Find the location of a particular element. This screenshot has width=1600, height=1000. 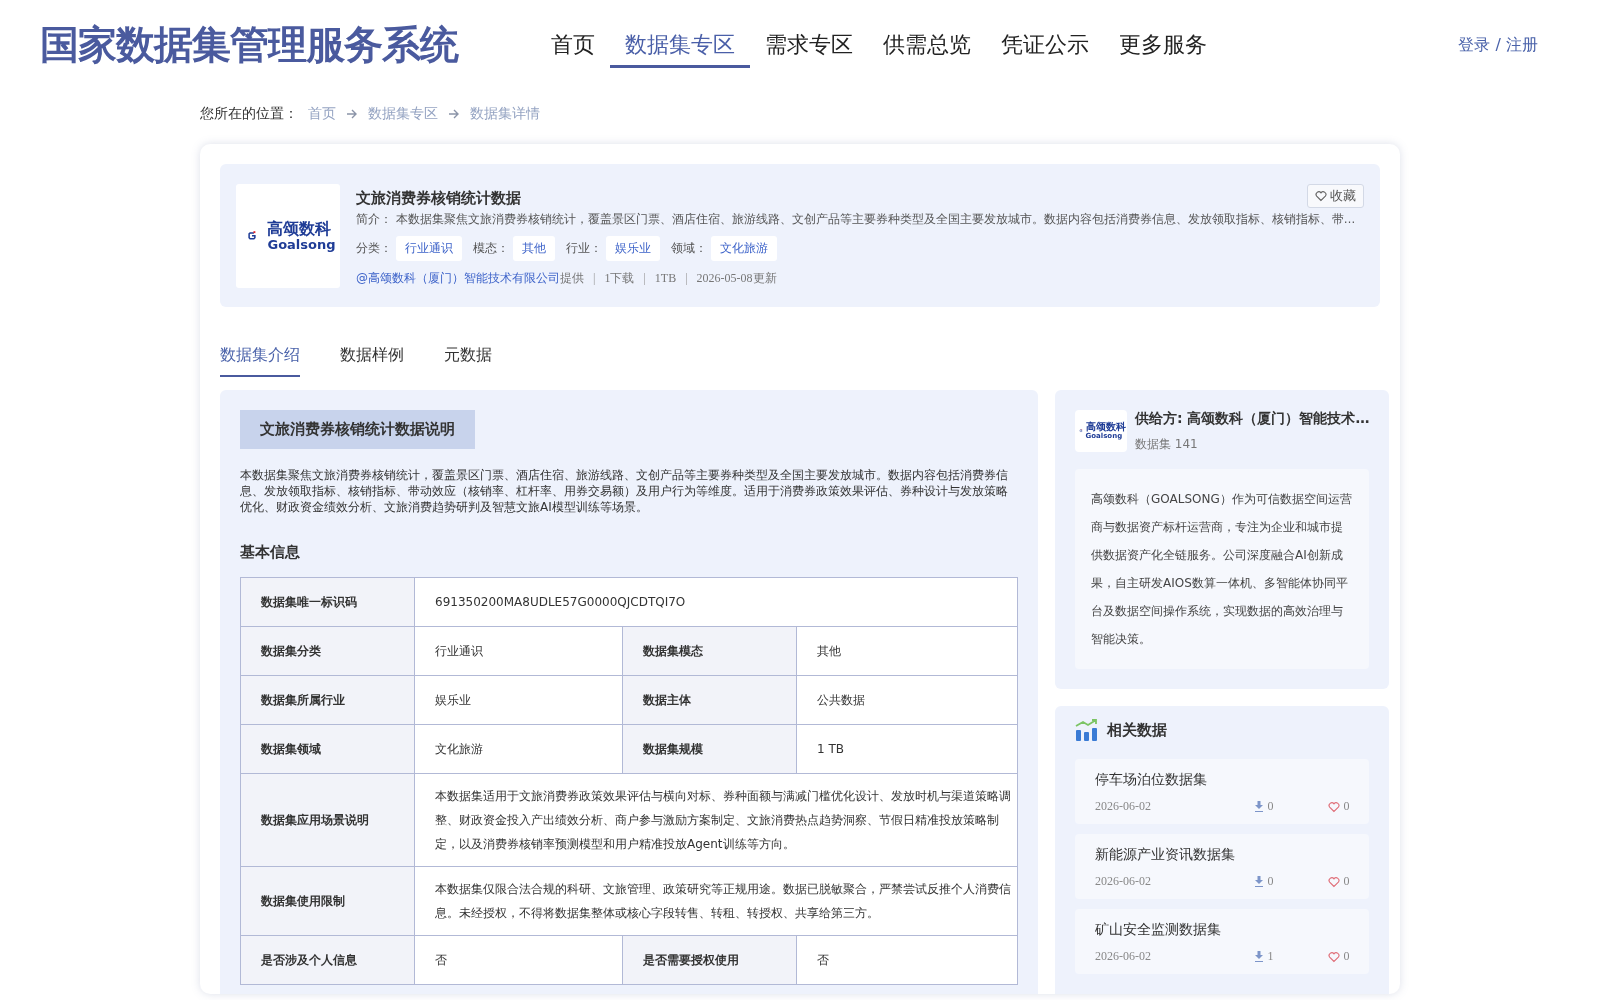

section-heading: 基本信息 is located at coordinates (270, 552).